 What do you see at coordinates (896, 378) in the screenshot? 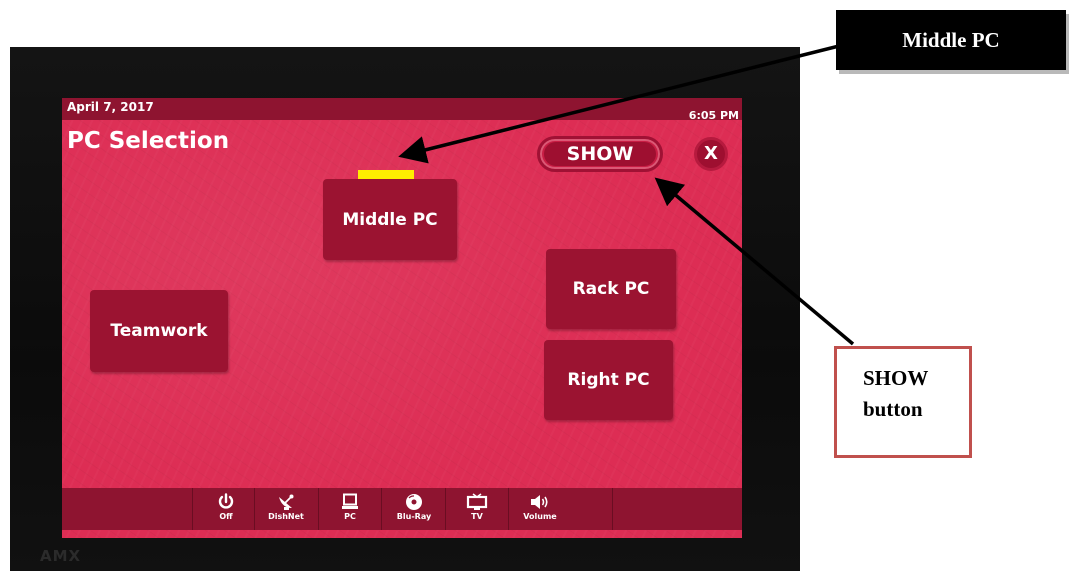
I see `show-callout-line1: SHOW` at bounding box center [896, 378].